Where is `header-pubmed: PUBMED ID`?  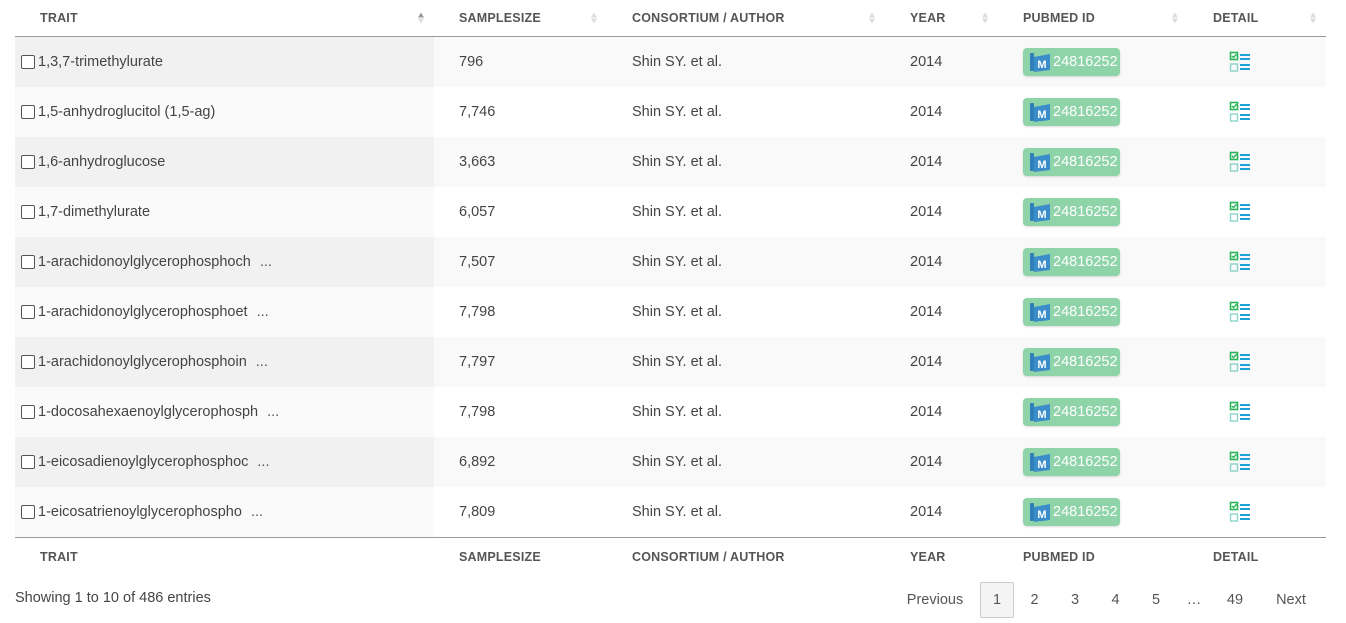
header-pubmed: PUBMED ID is located at coordinates (1093, 18).